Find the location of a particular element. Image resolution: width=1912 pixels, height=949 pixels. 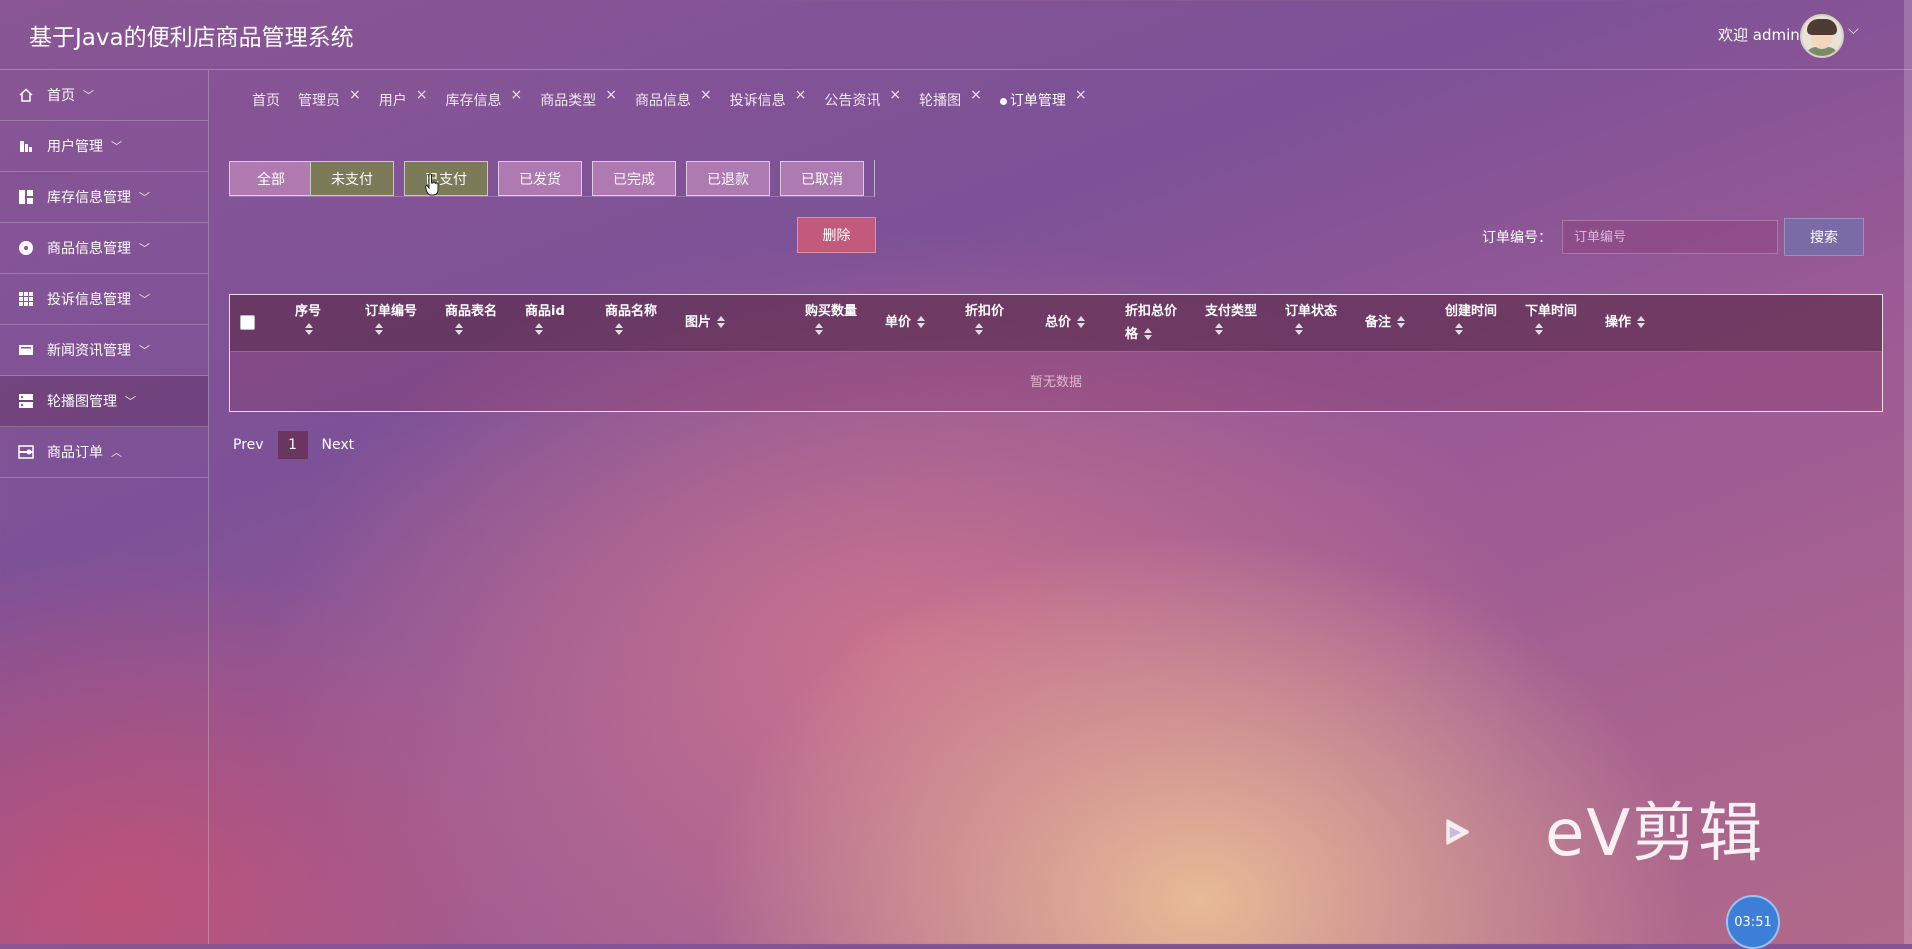

filter-unpaid-button: 未支付 is located at coordinates (352, 178).